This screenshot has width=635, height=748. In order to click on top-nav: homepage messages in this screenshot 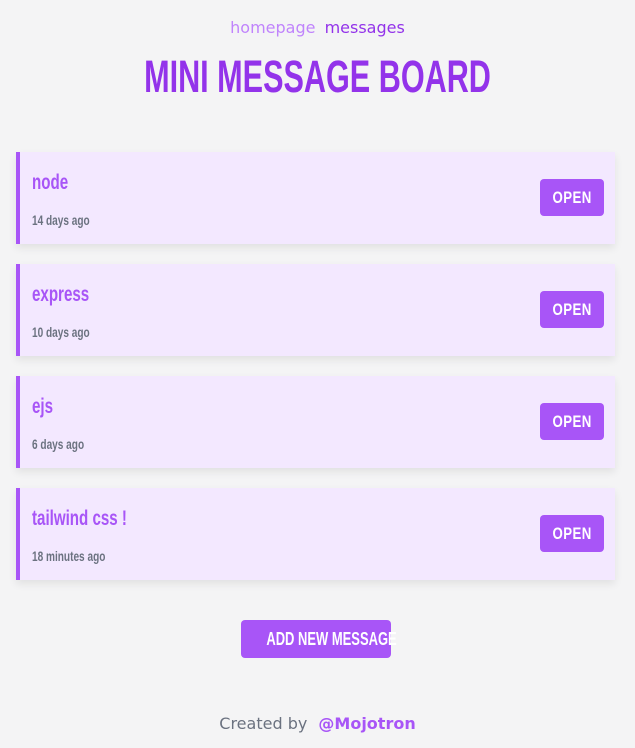, I will do `click(317, 28)`.